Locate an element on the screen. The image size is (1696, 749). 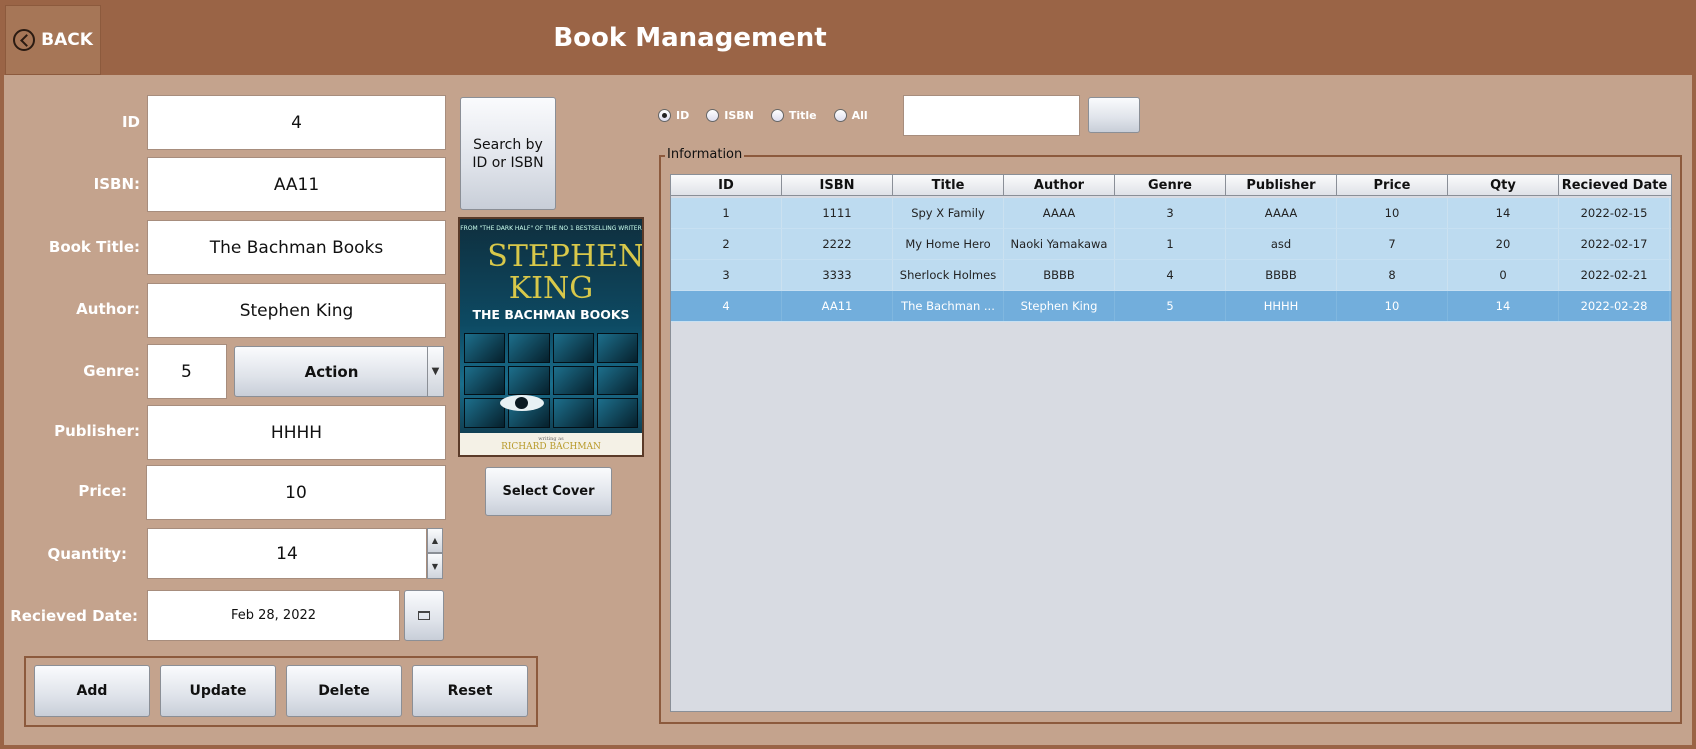
publisher-input: HHHH is located at coordinates (296, 432).